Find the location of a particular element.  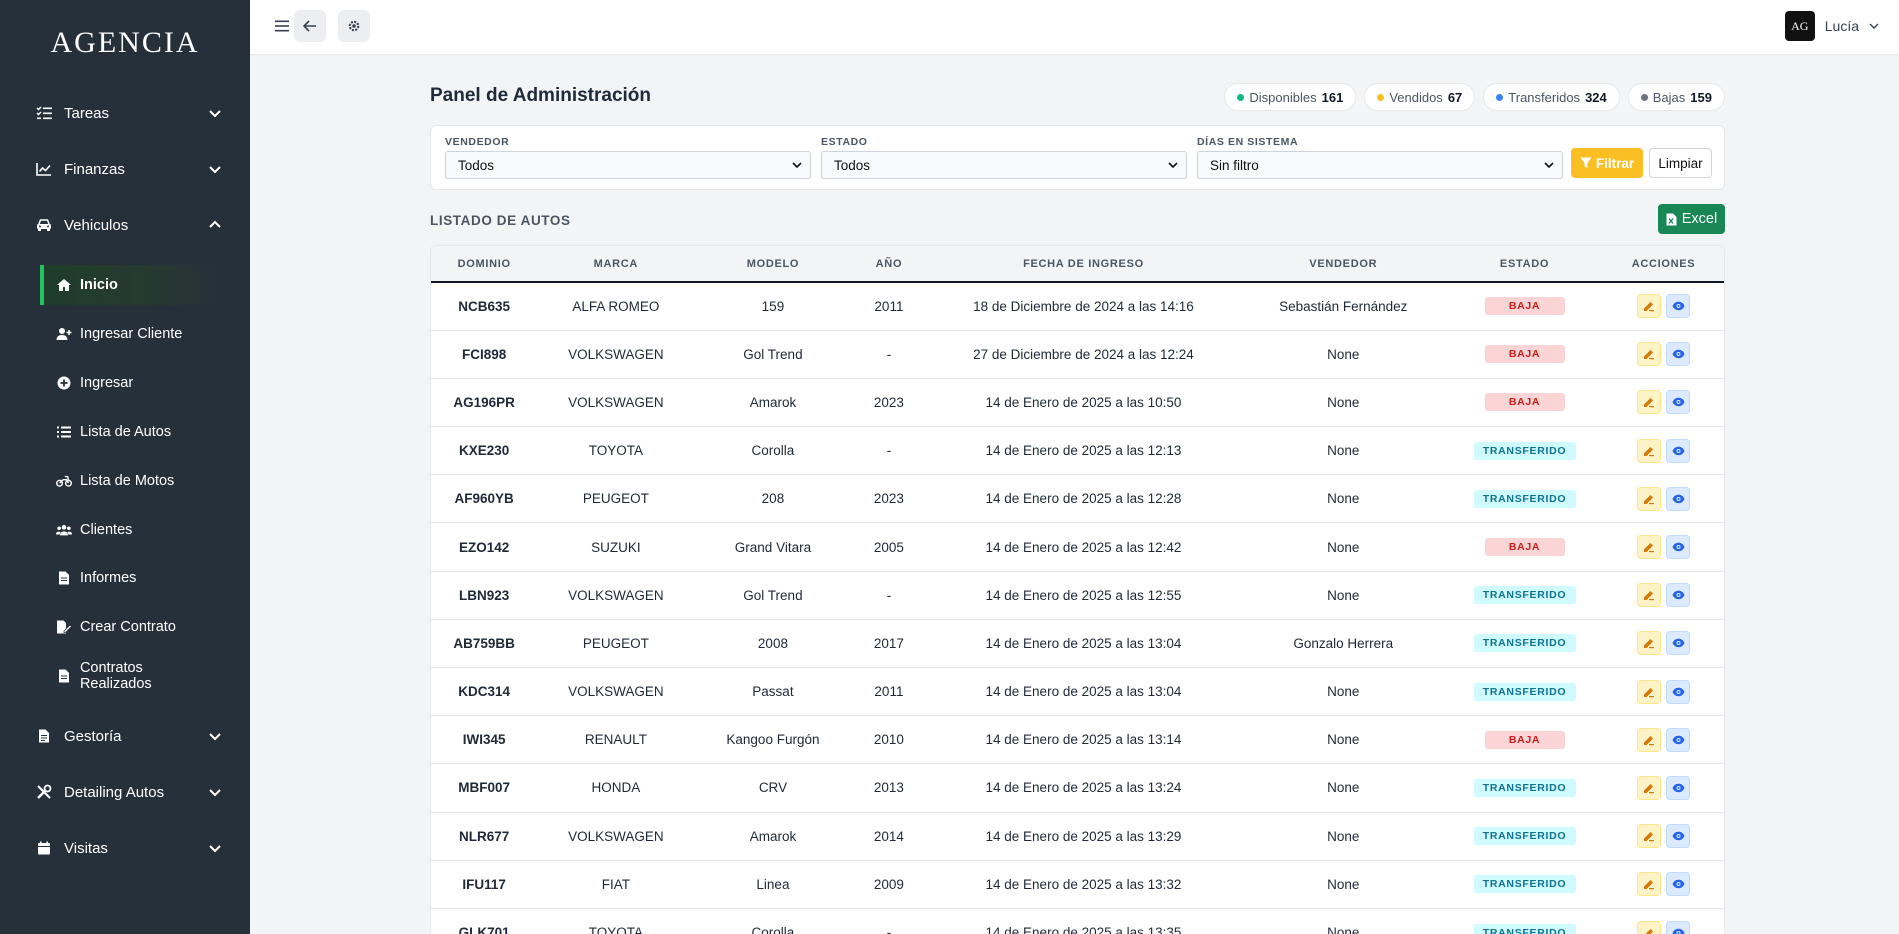

sidebar-item-crear-contrato: Crear Contrato is located at coordinates (129, 627).